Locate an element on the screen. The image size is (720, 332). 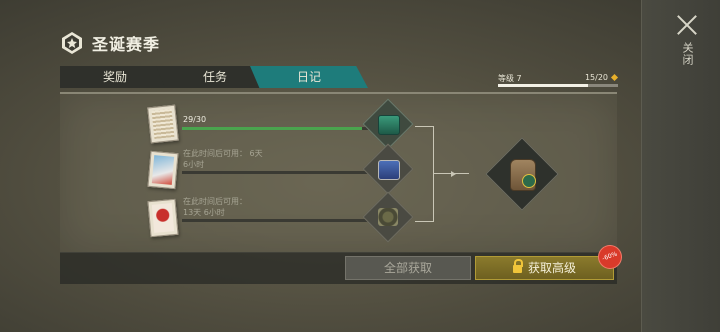
landmine-icon is located at coordinates (388, 217).